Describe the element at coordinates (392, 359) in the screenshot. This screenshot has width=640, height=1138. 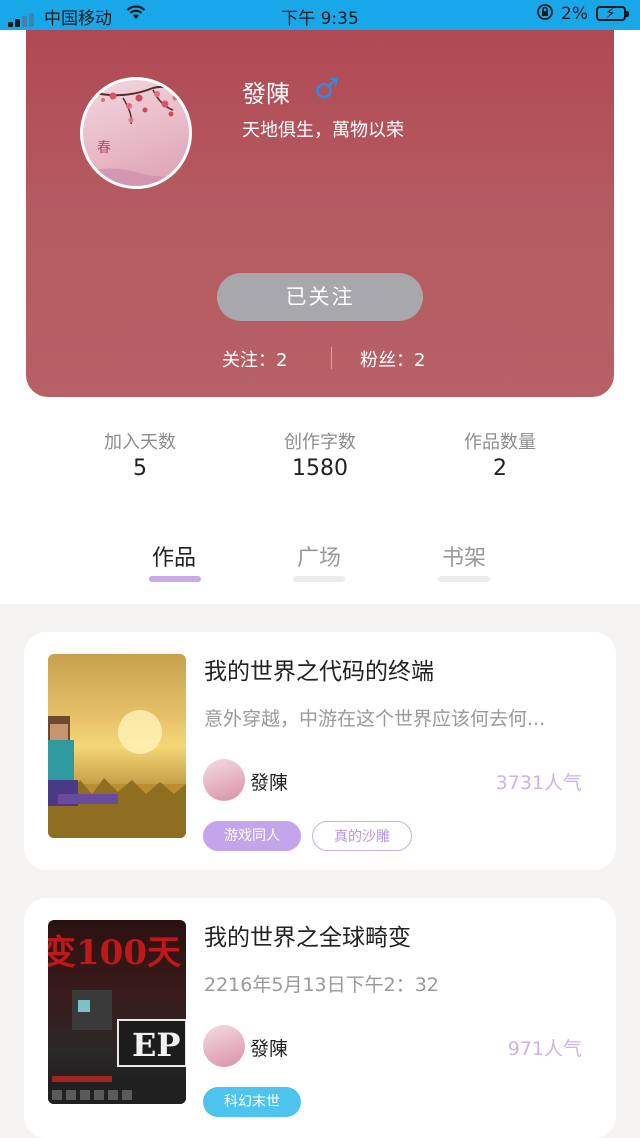
I see `fans-count: 粉丝：2` at that location.